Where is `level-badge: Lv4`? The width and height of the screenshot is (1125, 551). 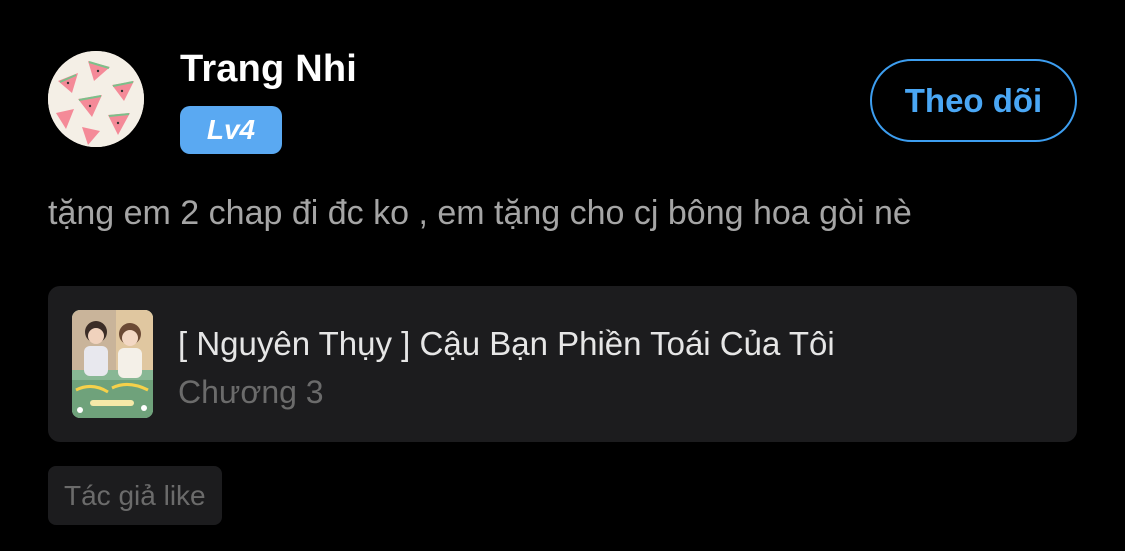
level-badge: Lv4 is located at coordinates (231, 130).